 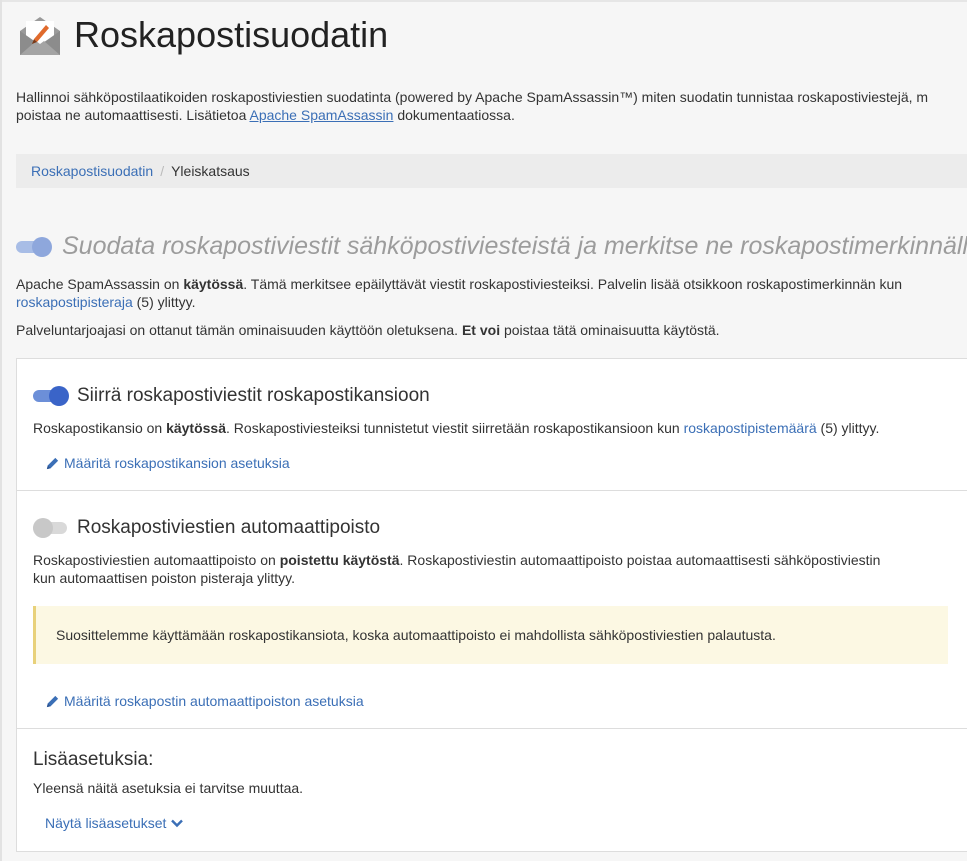 What do you see at coordinates (483, 1) in the screenshot?
I see `top-divider` at bounding box center [483, 1].